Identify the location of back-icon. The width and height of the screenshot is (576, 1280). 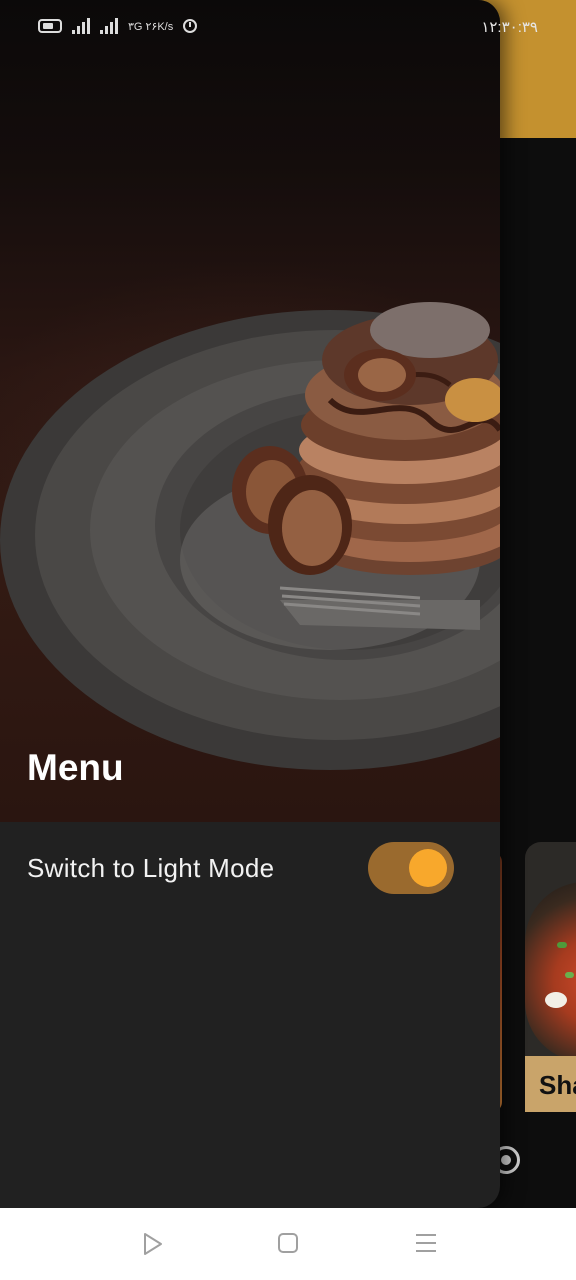
(153, 1244).